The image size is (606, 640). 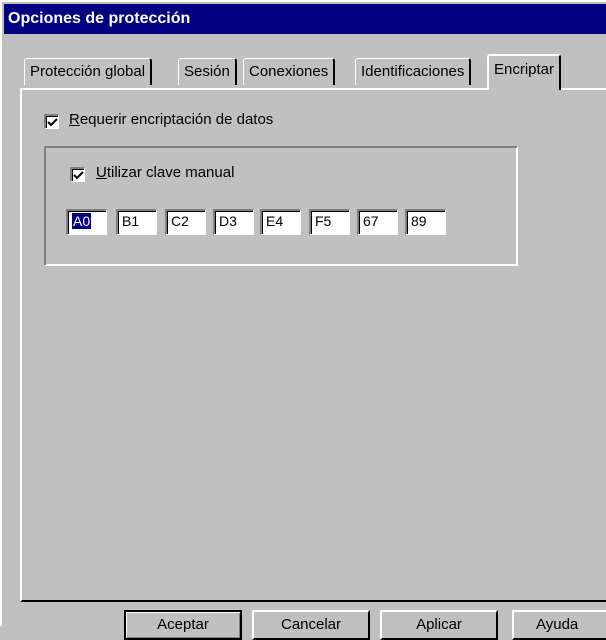 I want to click on tab-conexiones: Conexiones, so click(x=289, y=71).